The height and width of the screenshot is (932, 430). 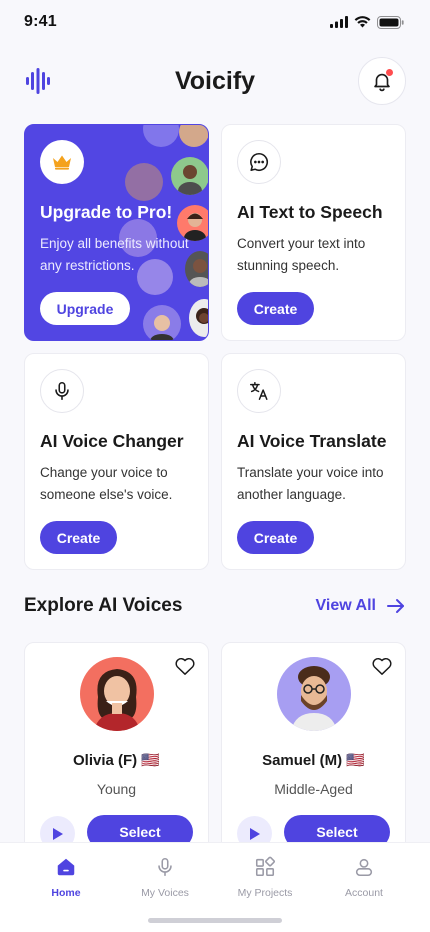 I want to click on tts-card-title: AI Text to Speech, so click(x=310, y=212).